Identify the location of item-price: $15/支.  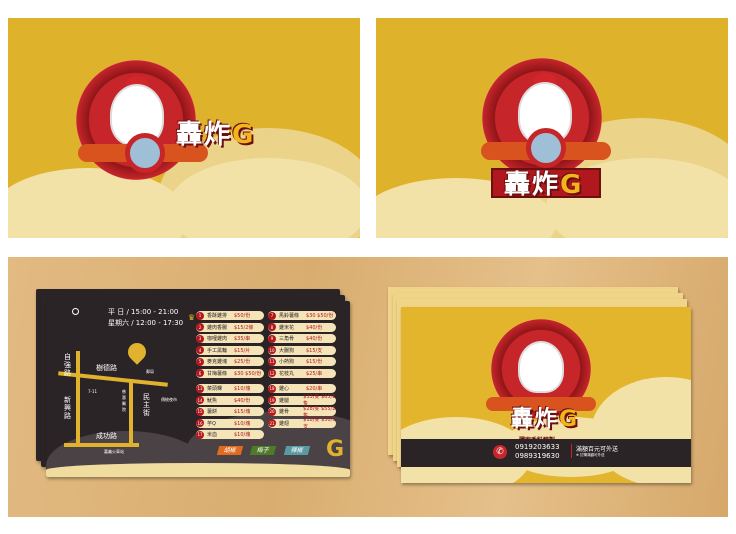
(314, 350).